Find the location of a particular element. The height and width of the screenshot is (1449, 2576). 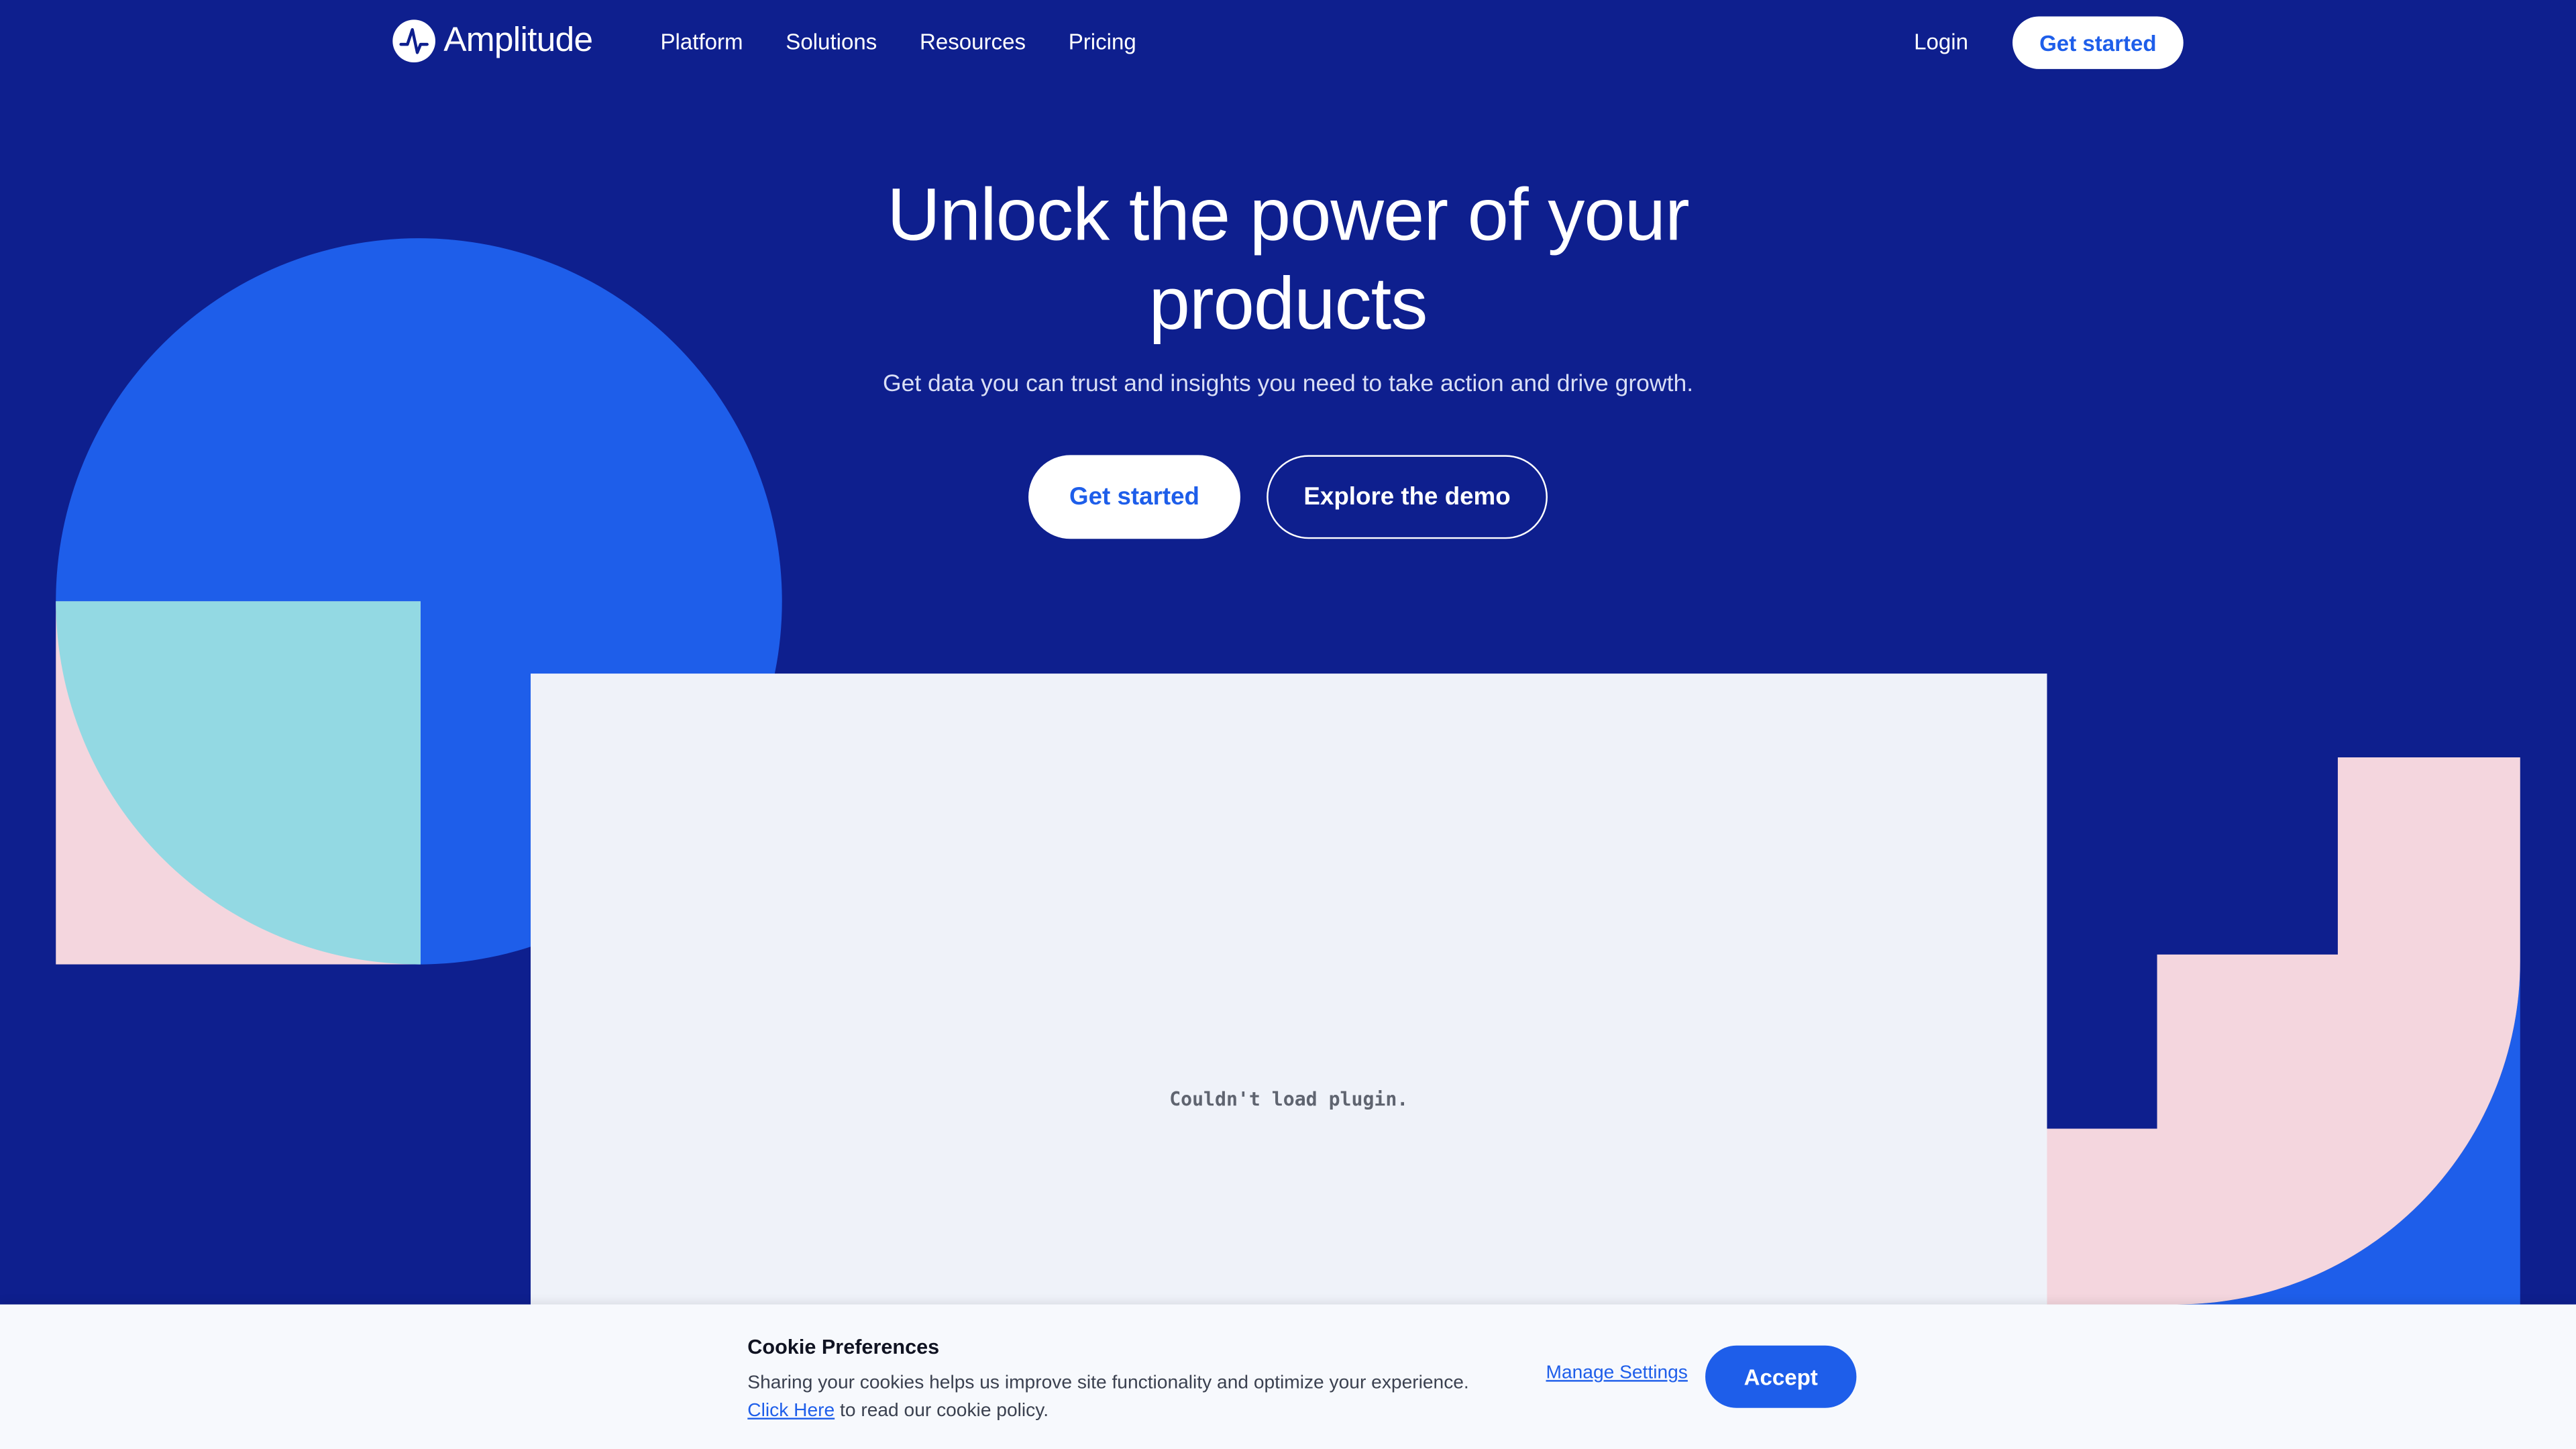

login-link: Login is located at coordinates (1941, 42).